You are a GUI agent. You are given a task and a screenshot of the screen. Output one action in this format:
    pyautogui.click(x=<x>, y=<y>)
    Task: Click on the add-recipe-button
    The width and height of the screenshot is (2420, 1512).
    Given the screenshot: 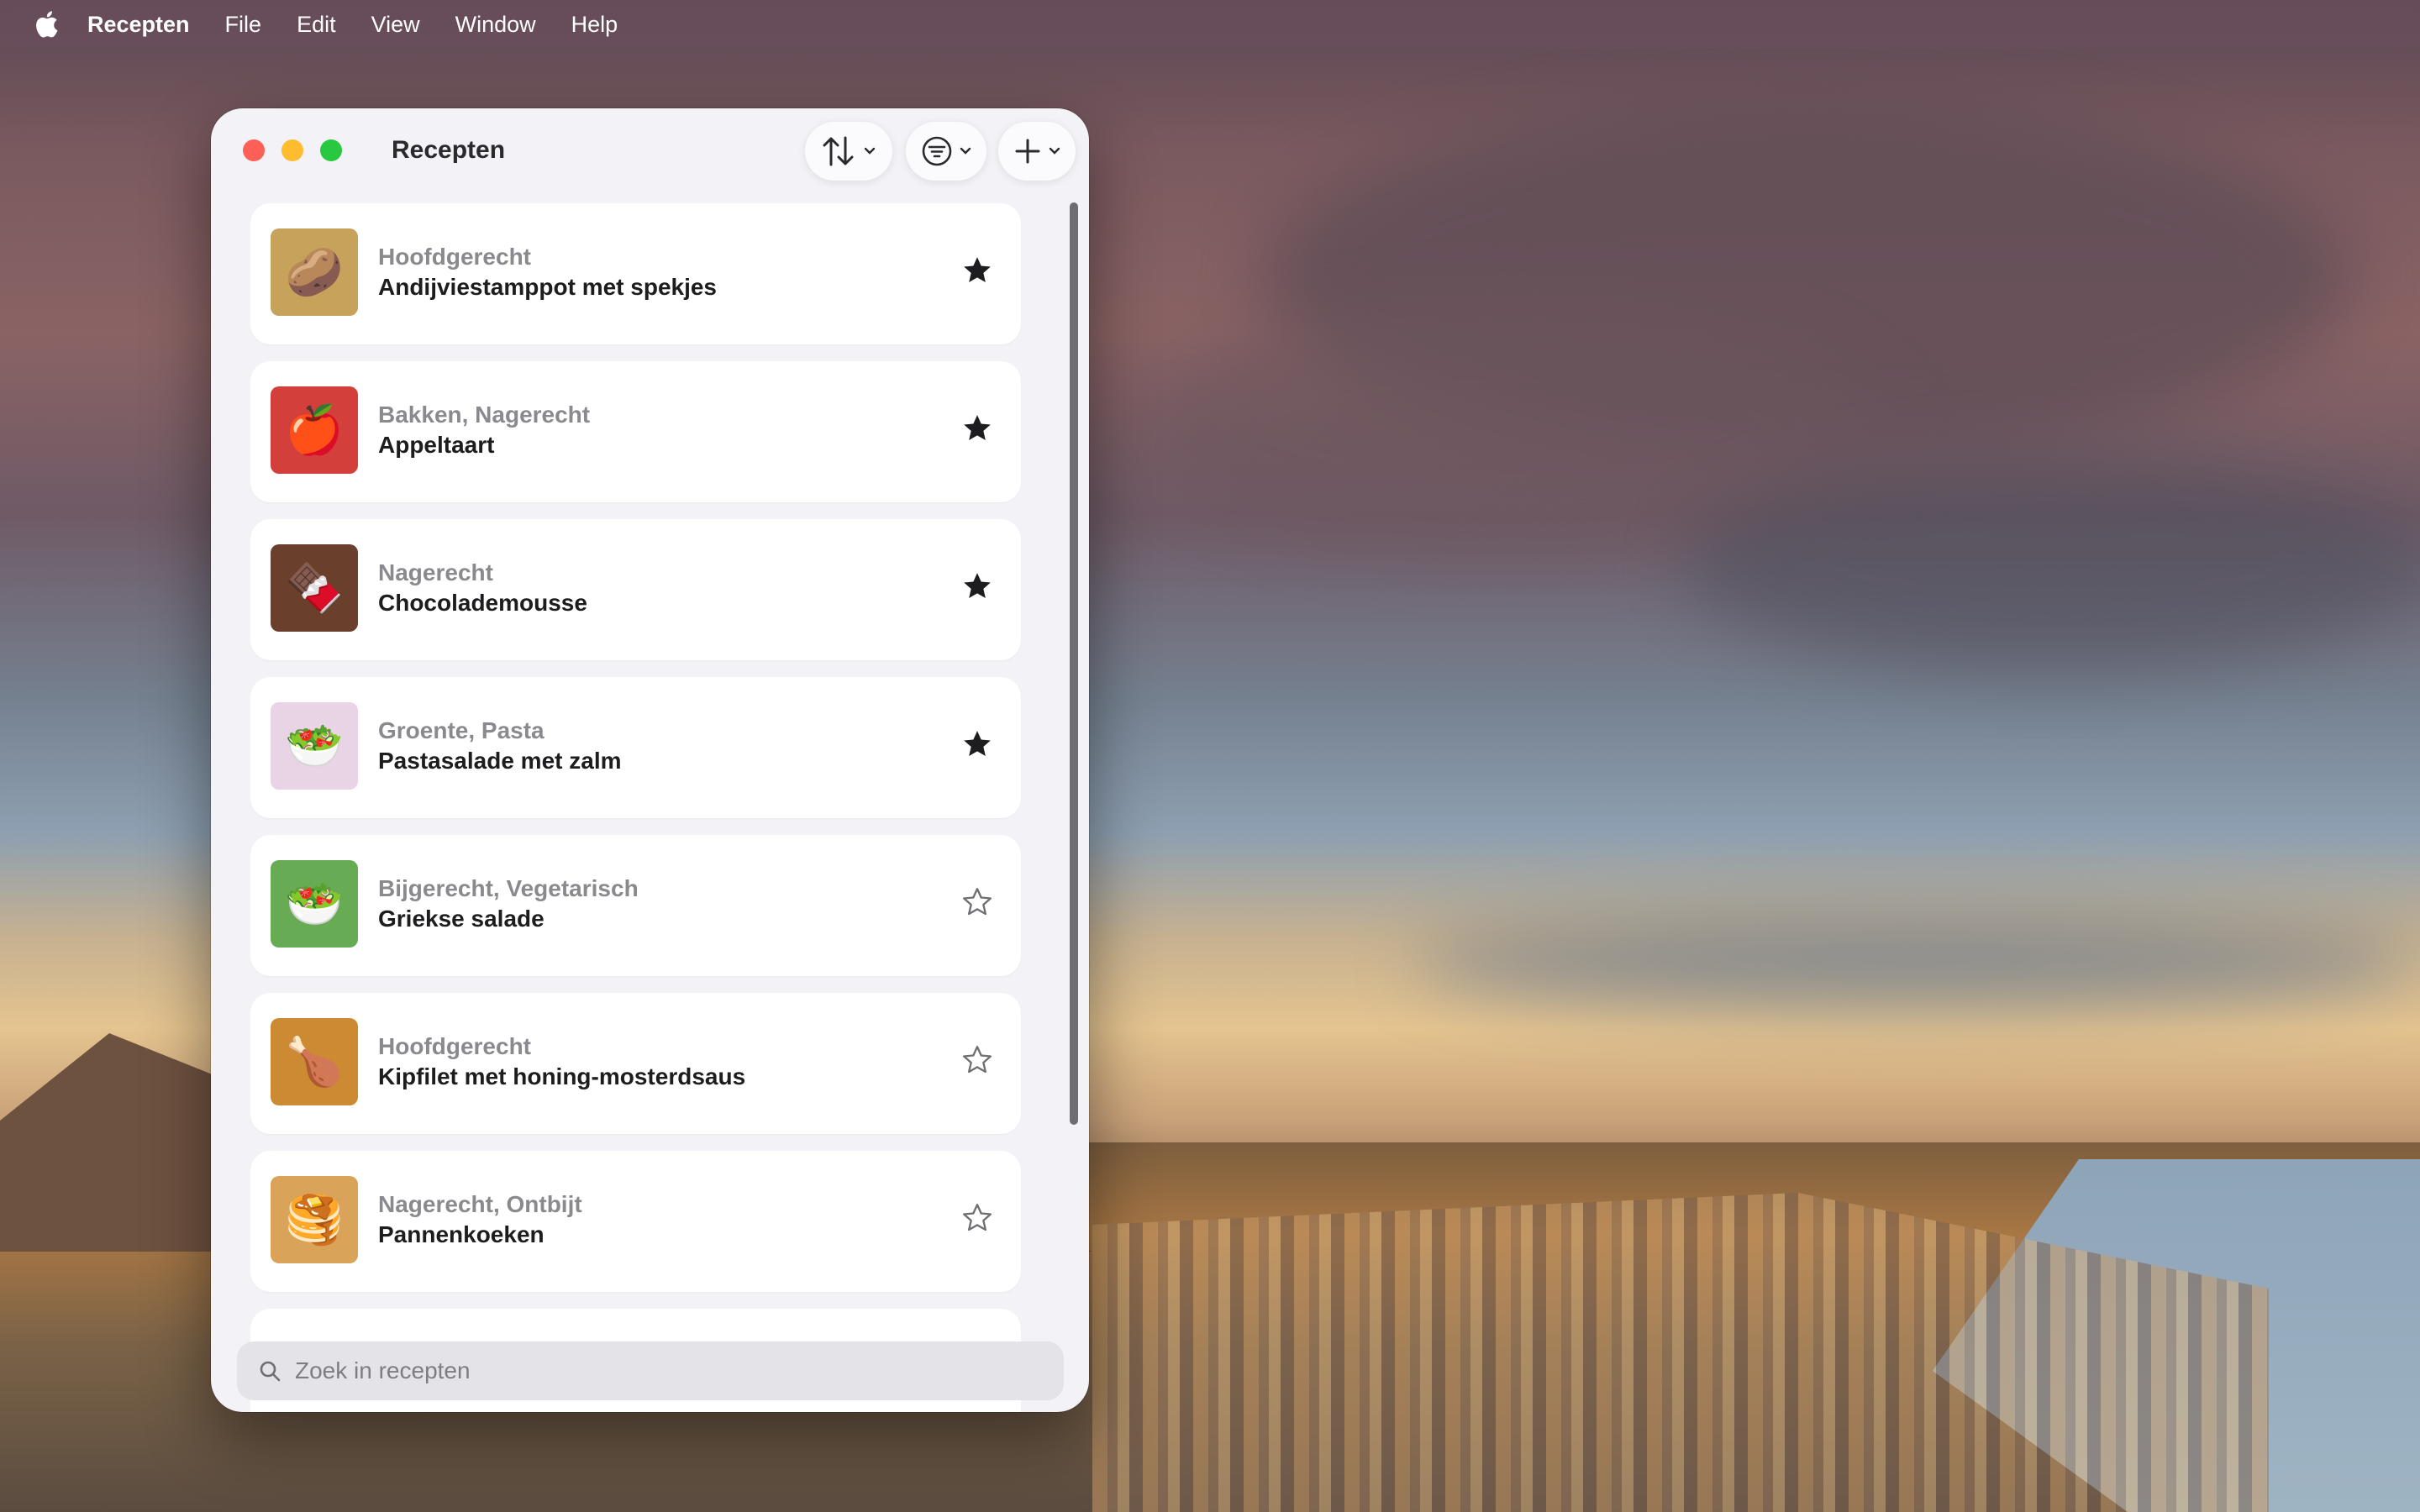 What is the action you would take?
    pyautogui.click(x=1037, y=151)
    